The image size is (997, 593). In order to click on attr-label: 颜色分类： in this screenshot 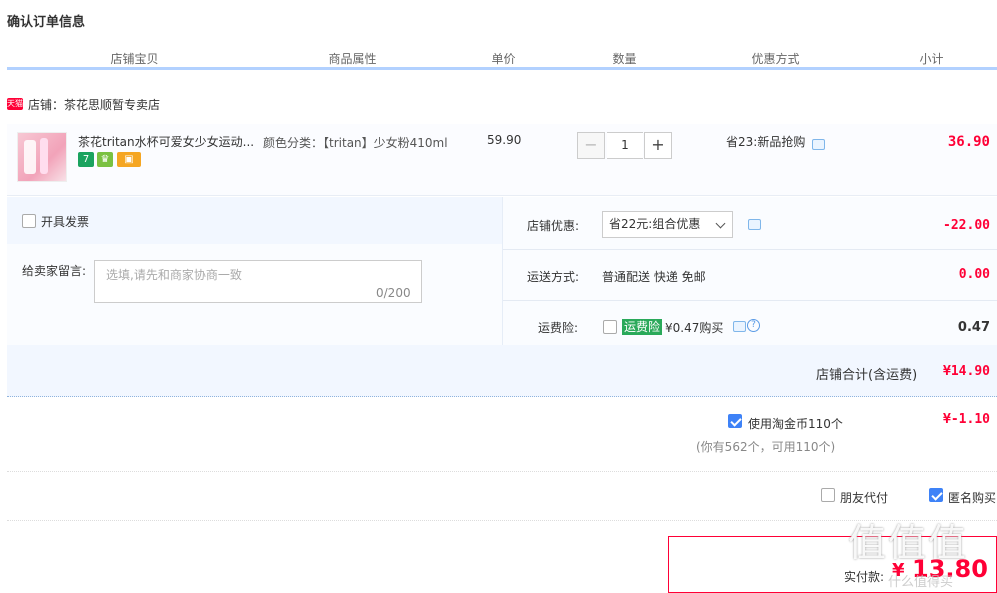, I will do `click(293, 143)`.